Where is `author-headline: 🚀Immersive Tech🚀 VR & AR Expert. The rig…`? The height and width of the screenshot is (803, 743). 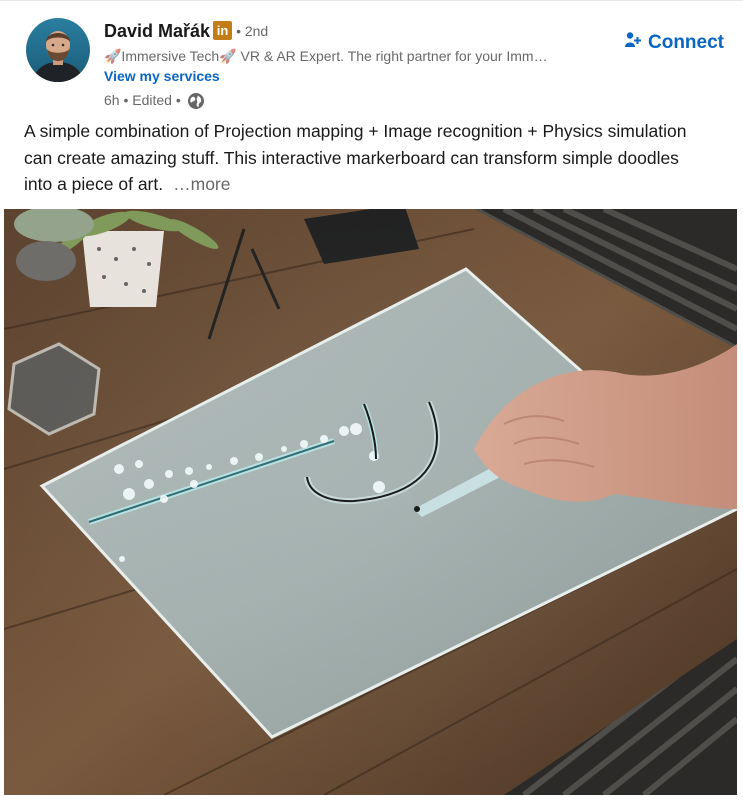
author-headline: 🚀Immersive Tech🚀 VR & AR Expert. The rig… is located at coordinates (326, 56).